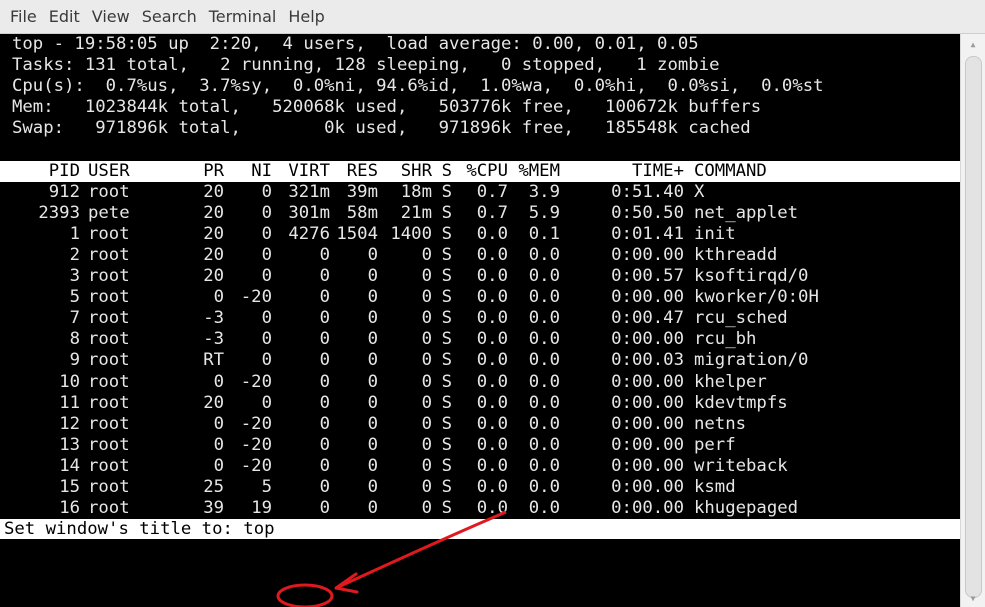 Image resolution: width=985 pixels, height=607 pixels. I want to click on process-row: 5 root 0 -20 0 0 0 S 0.0 0.0 0:00.00 kworker/0:0H, so click(480, 297).